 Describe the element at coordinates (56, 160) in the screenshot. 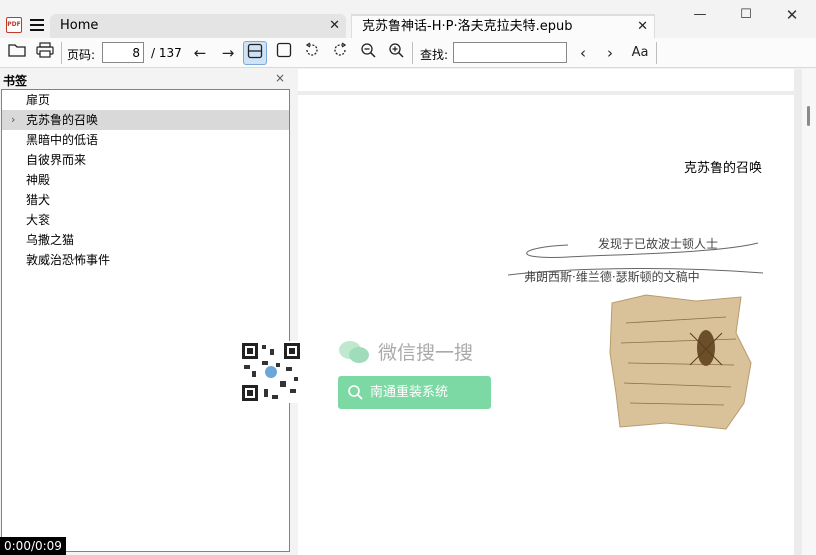

I see `bookmark-label: 自彼界而来` at that location.